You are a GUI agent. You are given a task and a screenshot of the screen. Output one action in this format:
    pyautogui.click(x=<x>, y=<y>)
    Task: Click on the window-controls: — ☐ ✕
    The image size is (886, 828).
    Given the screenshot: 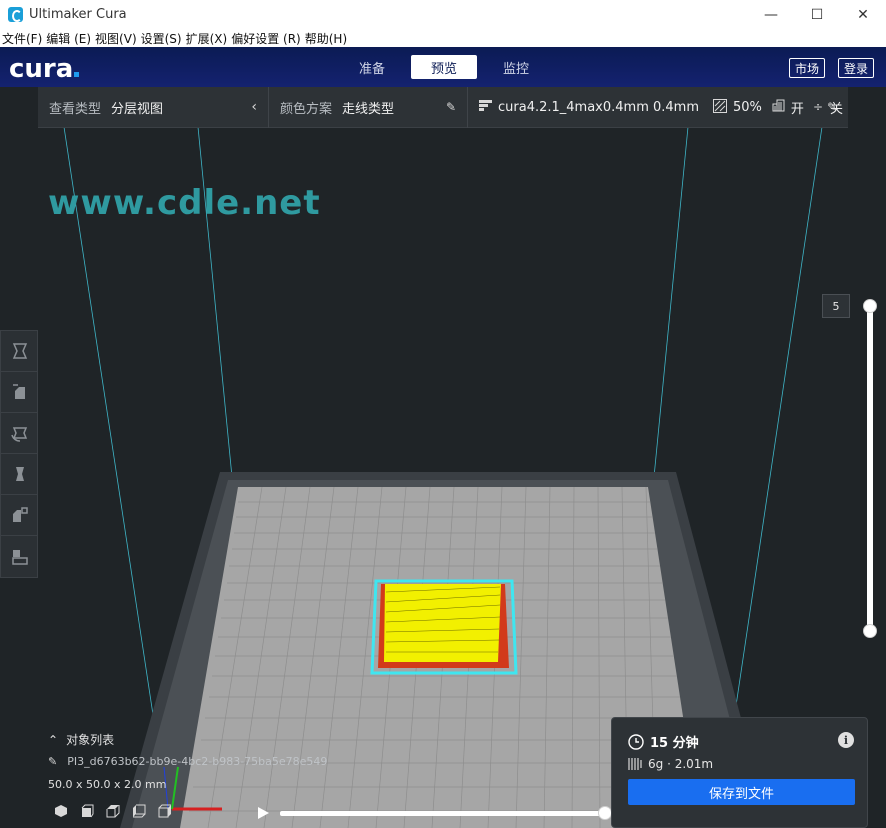 What is the action you would take?
    pyautogui.click(x=817, y=14)
    